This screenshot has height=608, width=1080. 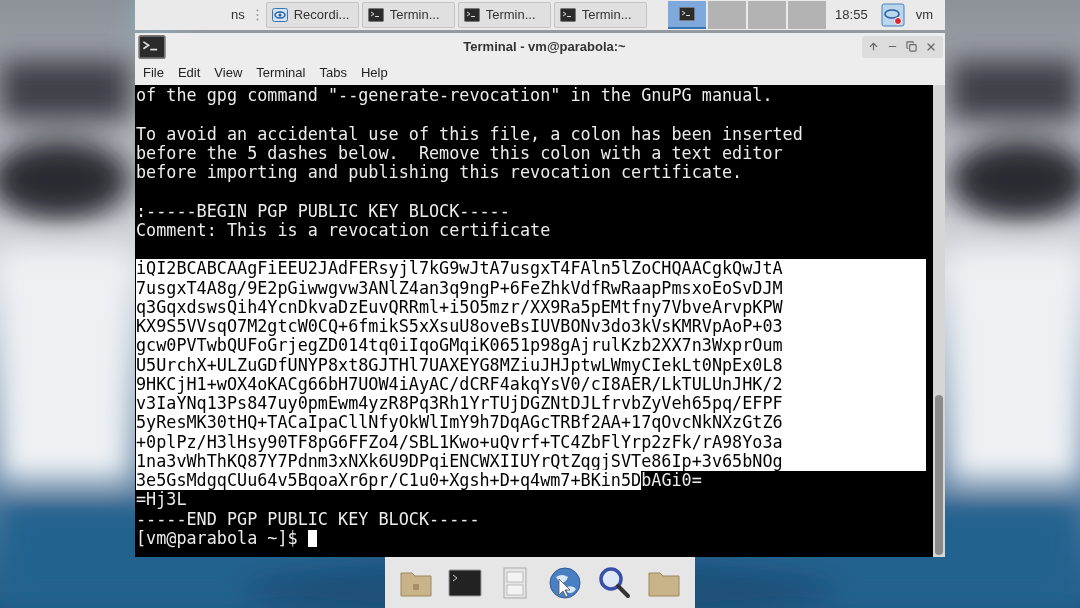 What do you see at coordinates (939, 321) in the screenshot?
I see `scrollbar` at bounding box center [939, 321].